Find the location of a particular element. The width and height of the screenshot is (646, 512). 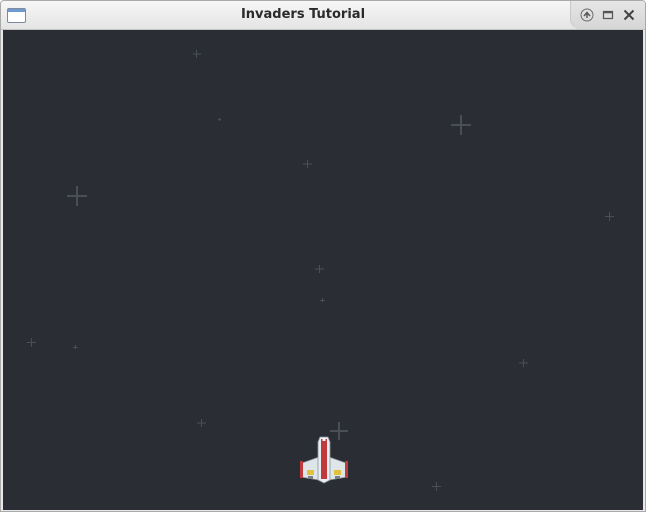

window-title: Invaders Tutorial is located at coordinates (303, 14).